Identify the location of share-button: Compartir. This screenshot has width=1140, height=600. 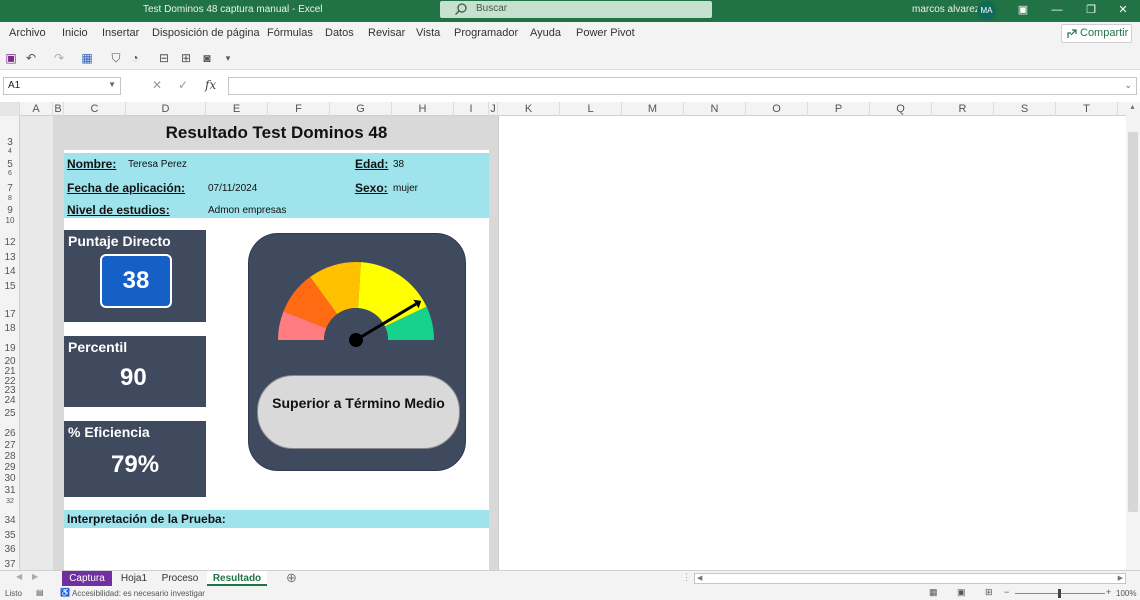
(1096, 33).